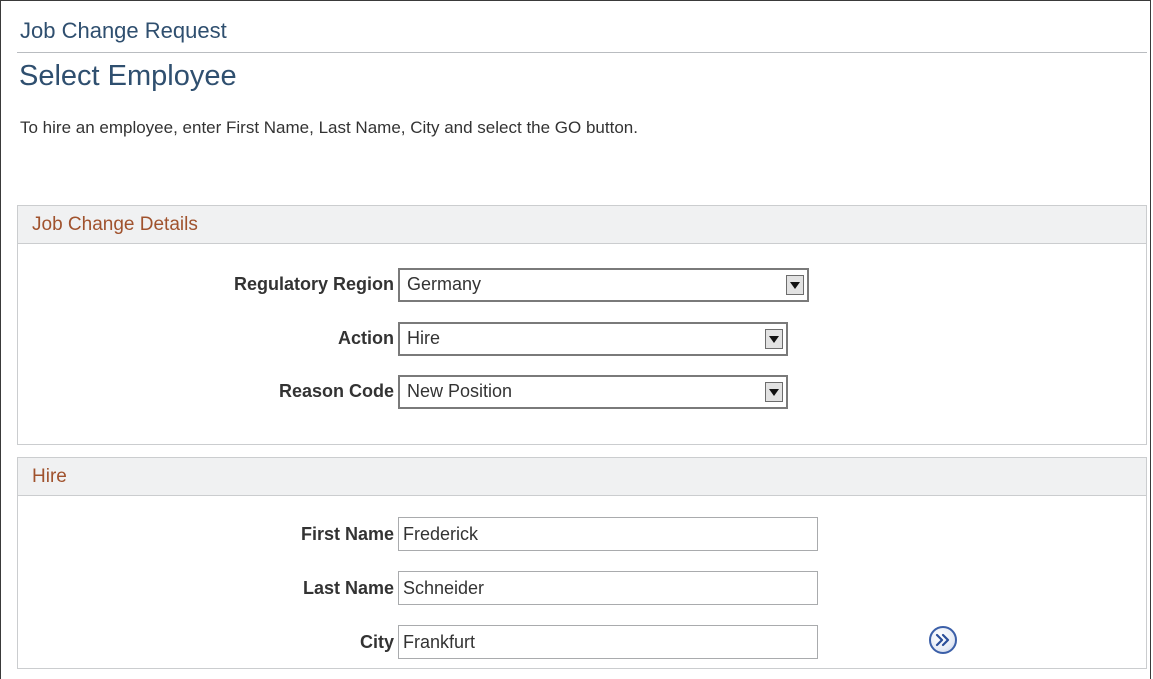 The width and height of the screenshot is (1153, 679). I want to click on go-button, so click(943, 640).